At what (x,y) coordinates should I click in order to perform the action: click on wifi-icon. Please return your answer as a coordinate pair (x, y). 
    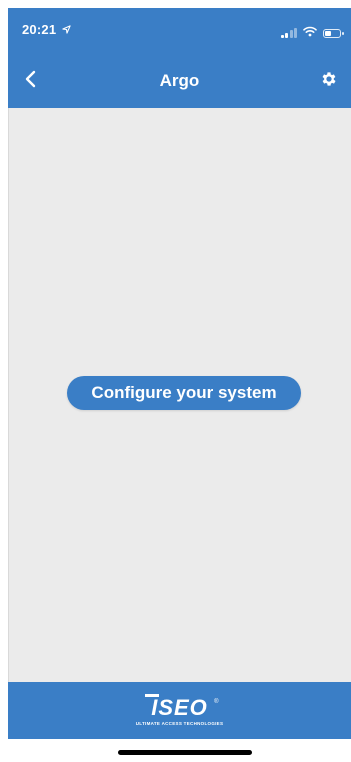
    Looking at the image, I should click on (310, 33).